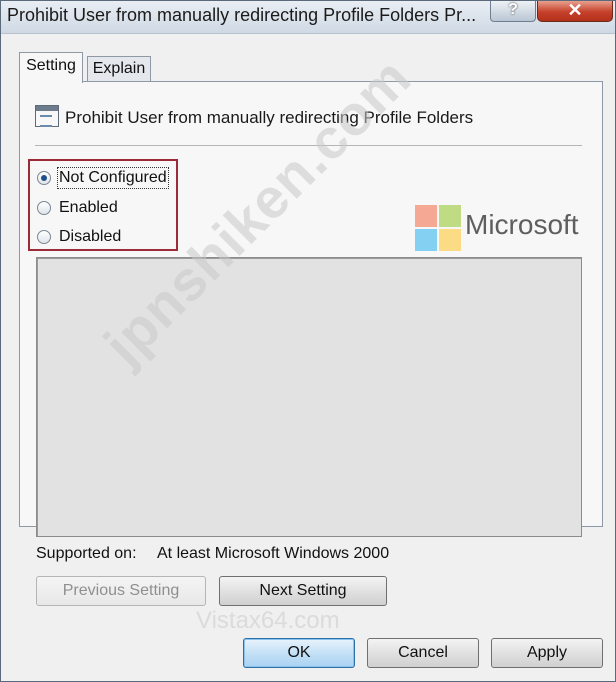 The image size is (616, 682). What do you see at coordinates (547, 653) in the screenshot?
I see `apply-button: Apply` at bounding box center [547, 653].